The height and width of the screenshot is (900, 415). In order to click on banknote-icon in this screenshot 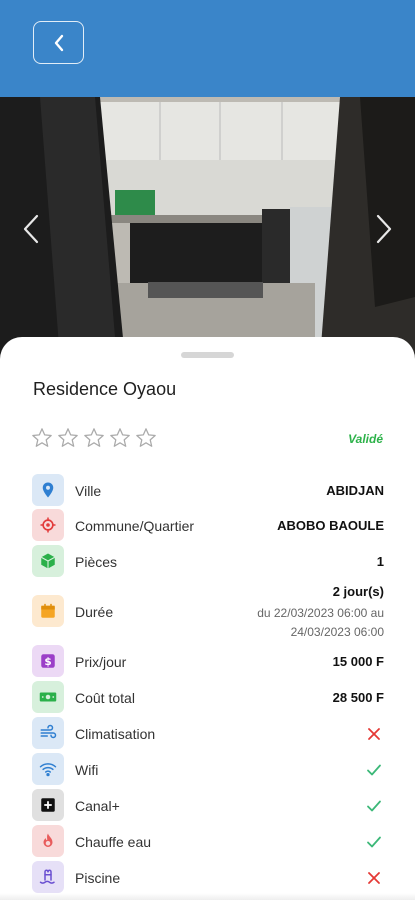, I will do `click(48, 697)`.